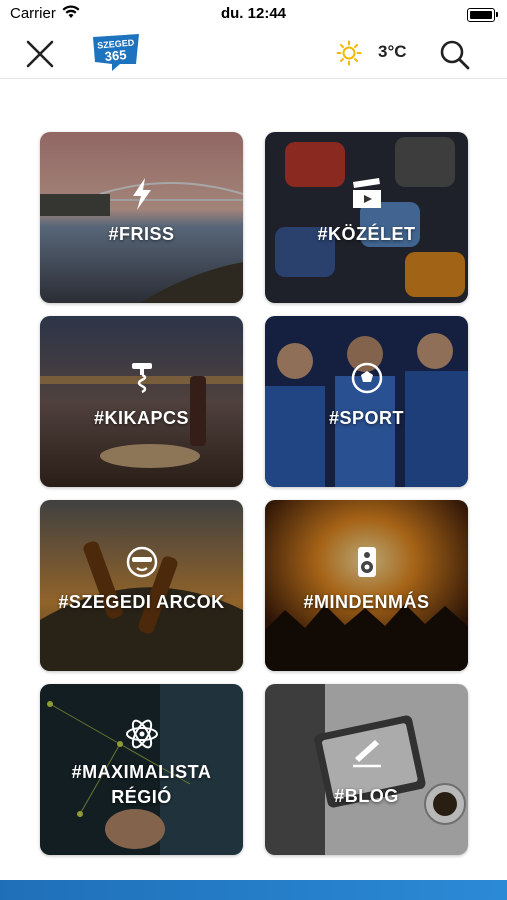  Describe the element at coordinates (366, 193) in the screenshot. I see `clapperboard-icon` at that location.